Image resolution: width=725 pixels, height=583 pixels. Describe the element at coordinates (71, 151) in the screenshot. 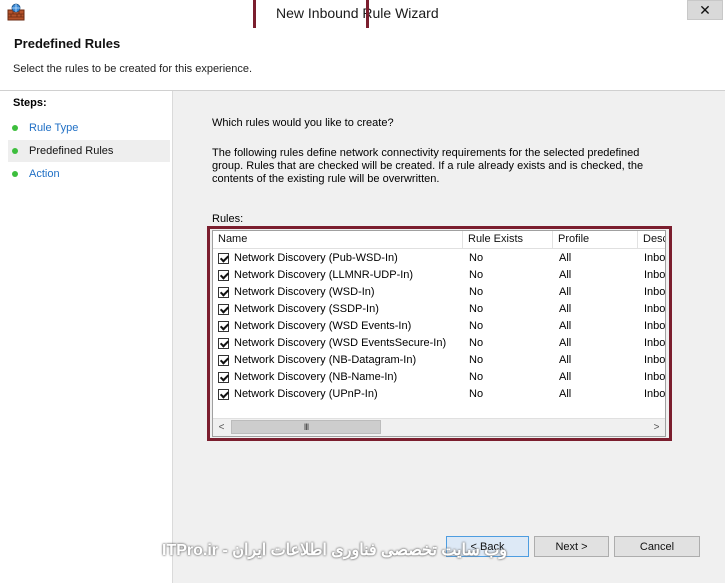

I see `step-label: Predefined Rules` at that location.